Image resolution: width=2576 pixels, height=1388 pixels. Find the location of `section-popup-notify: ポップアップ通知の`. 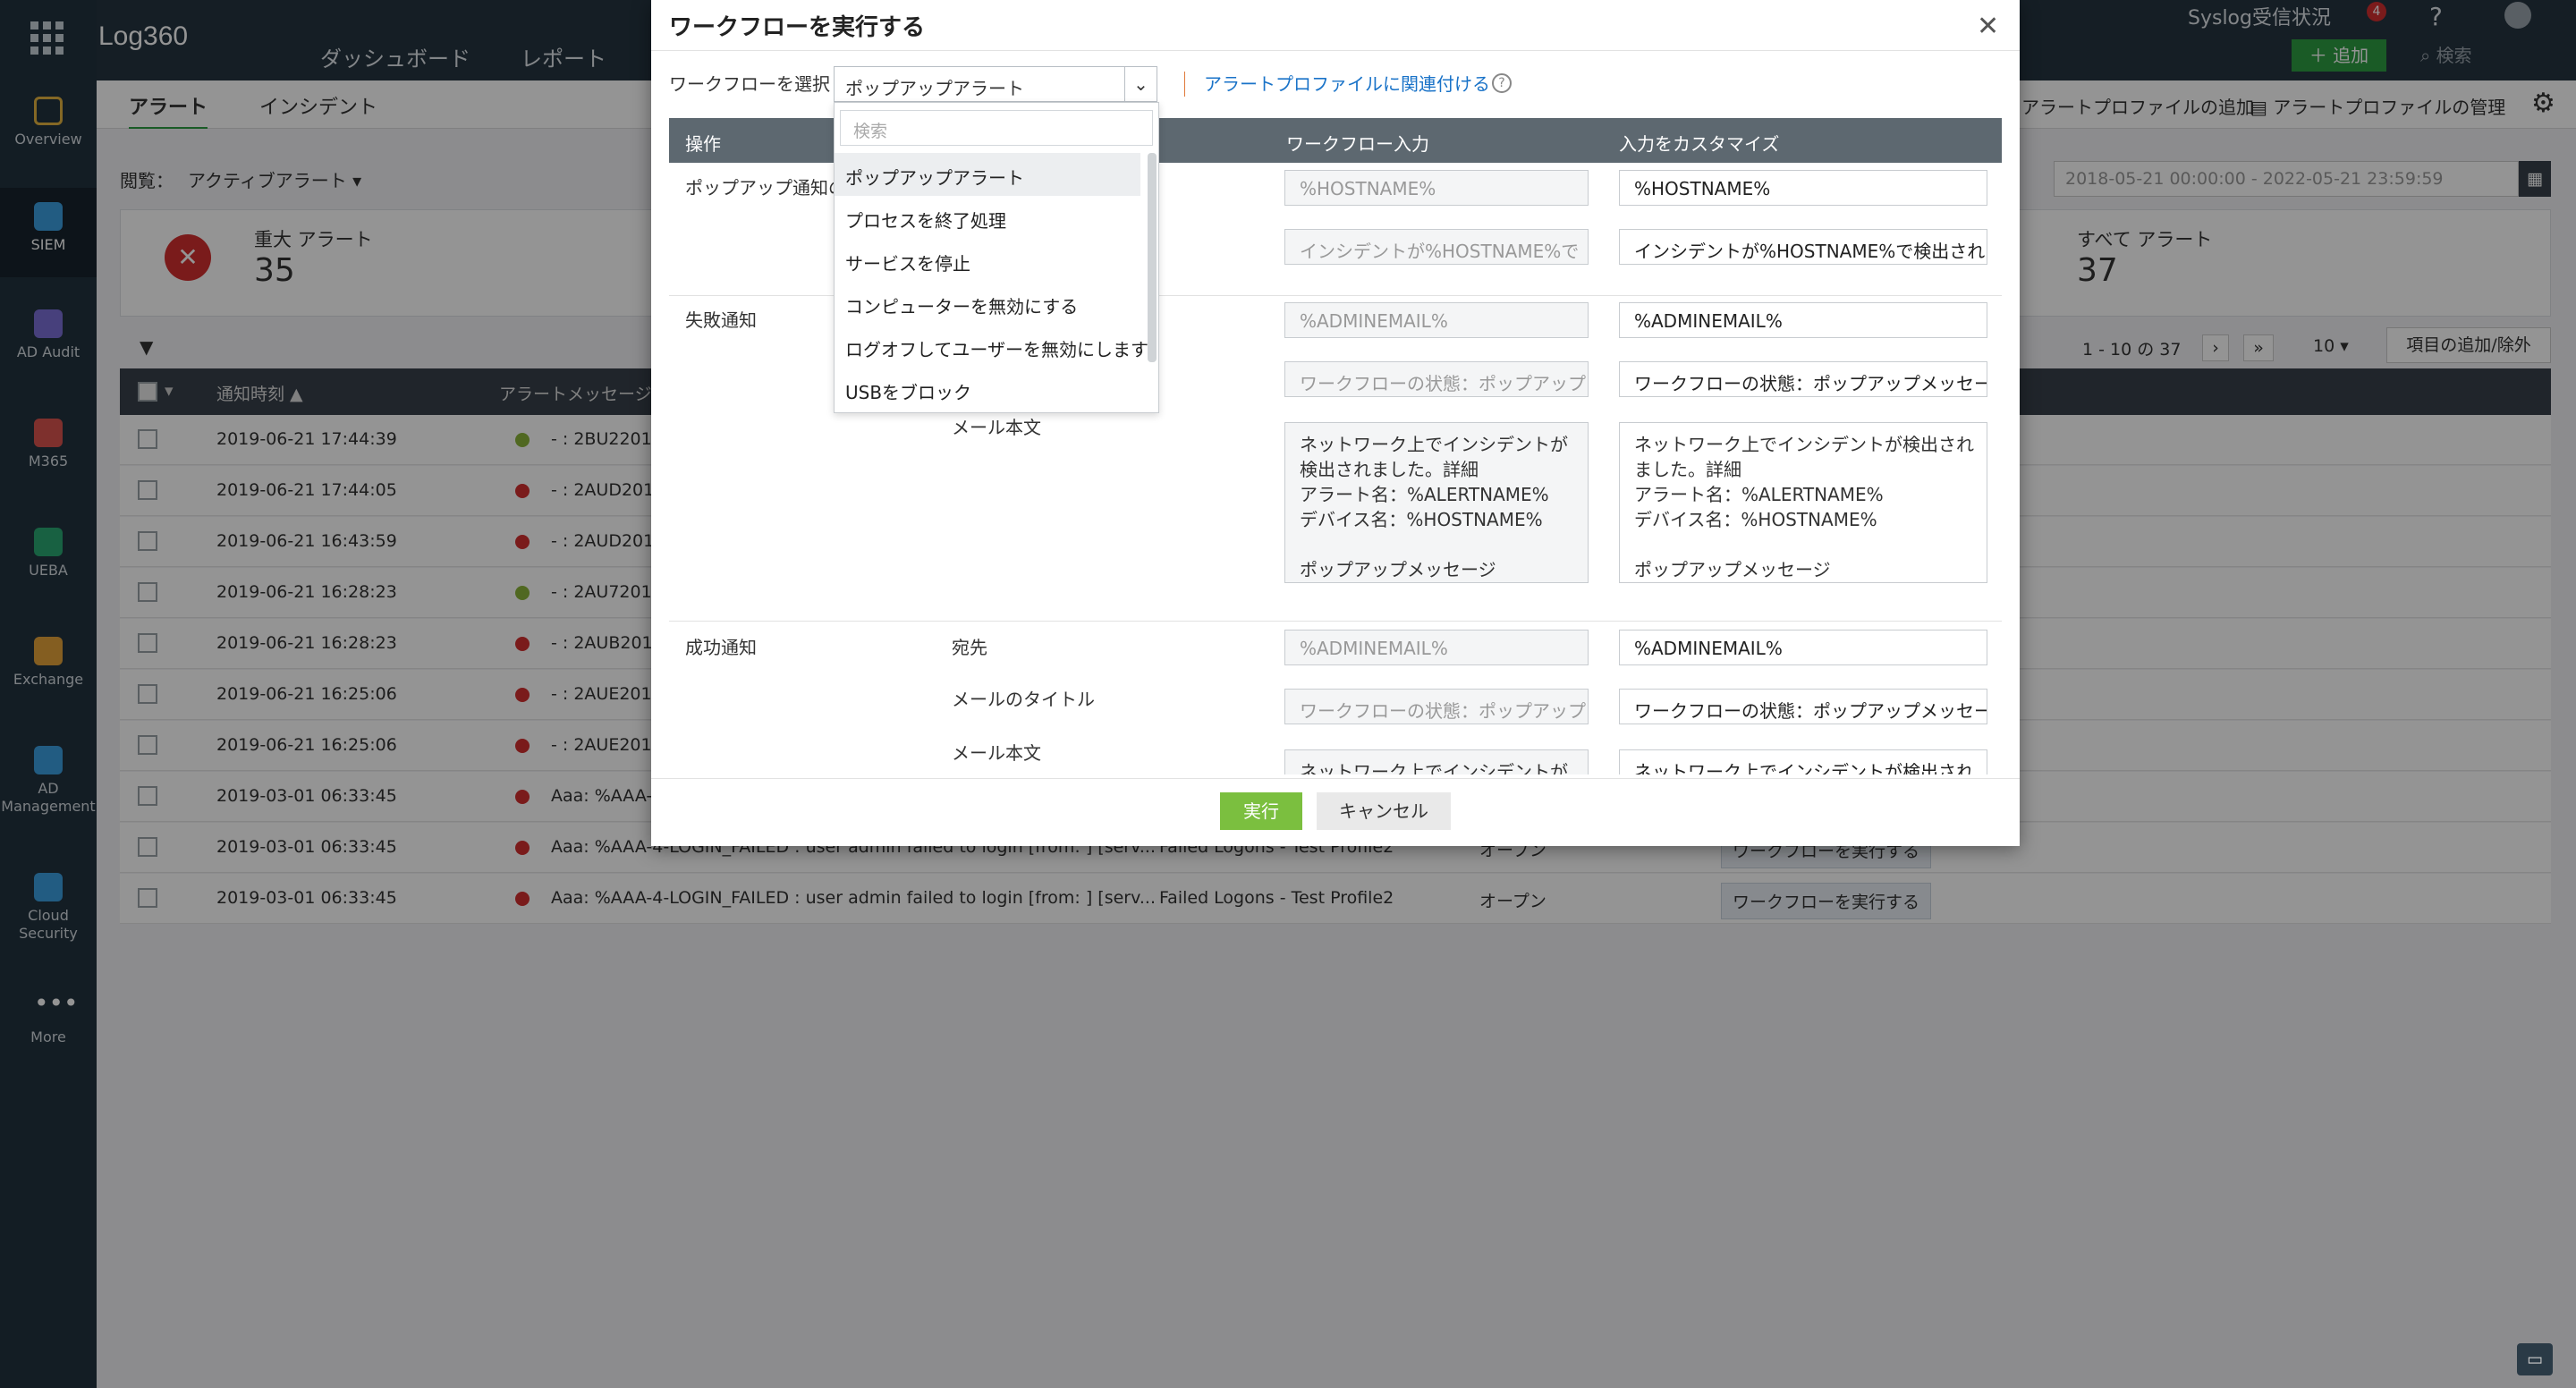

section-popup-notify: ポップアップ通知の is located at coordinates (764, 188).